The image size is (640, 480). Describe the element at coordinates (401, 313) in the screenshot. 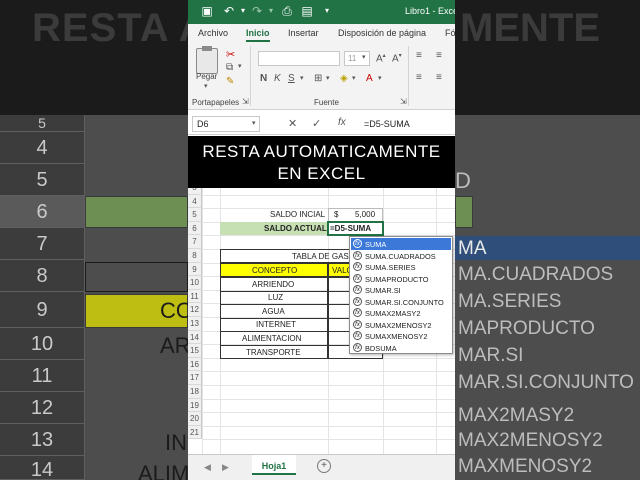

I see `autocomplete-item: fx SUMAX2MASY2` at that location.